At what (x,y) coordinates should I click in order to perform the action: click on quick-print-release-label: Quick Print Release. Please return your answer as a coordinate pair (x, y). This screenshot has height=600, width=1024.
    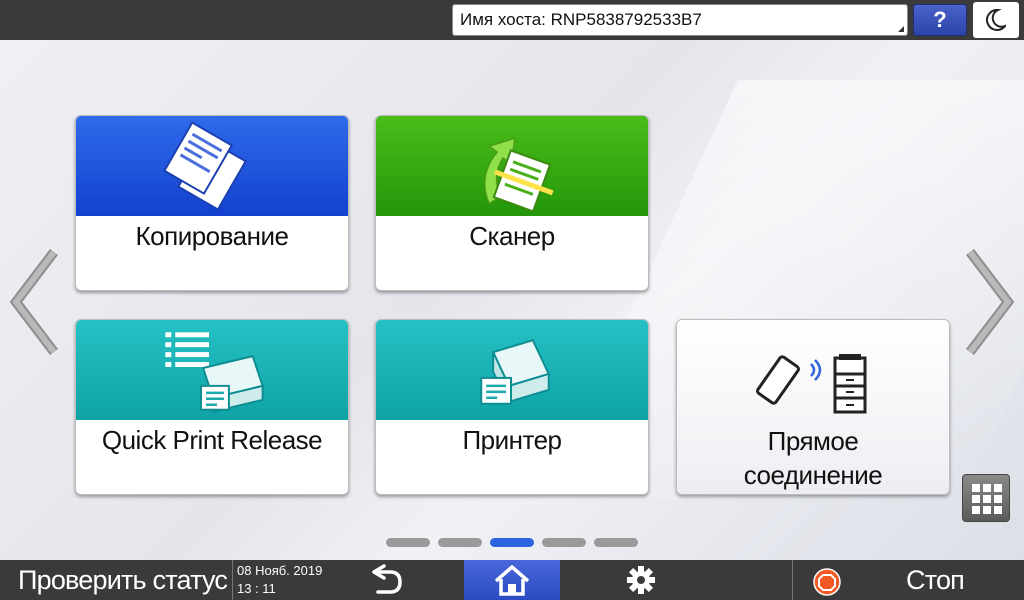
    Looking at the image, I should click on (212, 440).